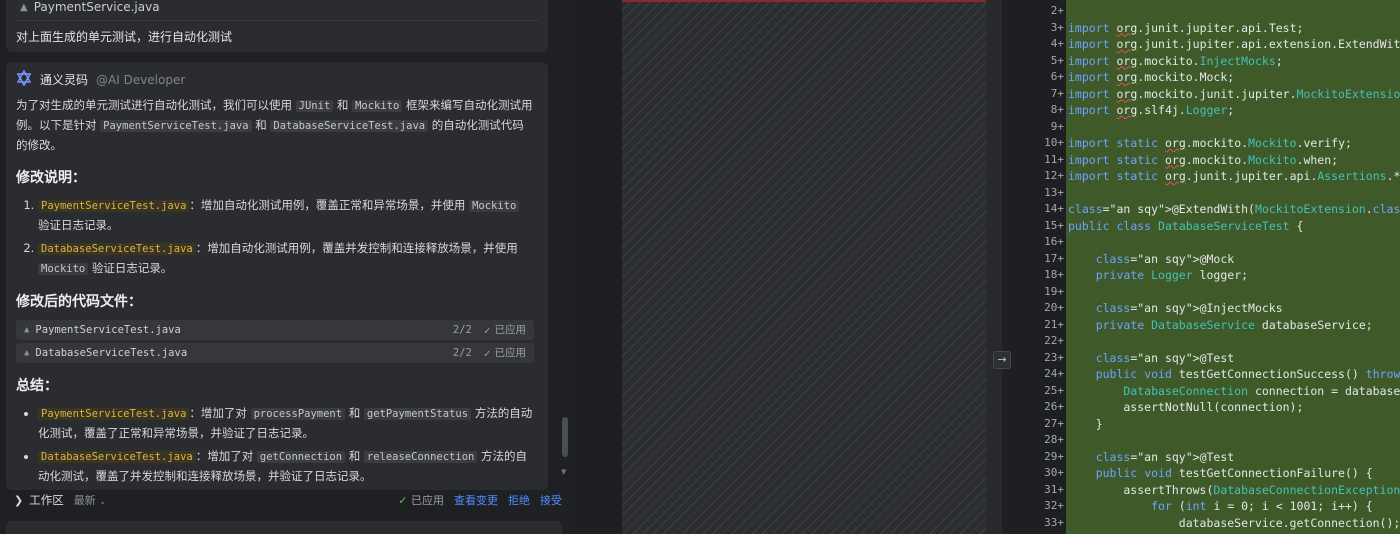  What do you see at coordinates (1054, 208) in the screenshot?
I see `line-number: 14+` at bounding box center [1054, 208].